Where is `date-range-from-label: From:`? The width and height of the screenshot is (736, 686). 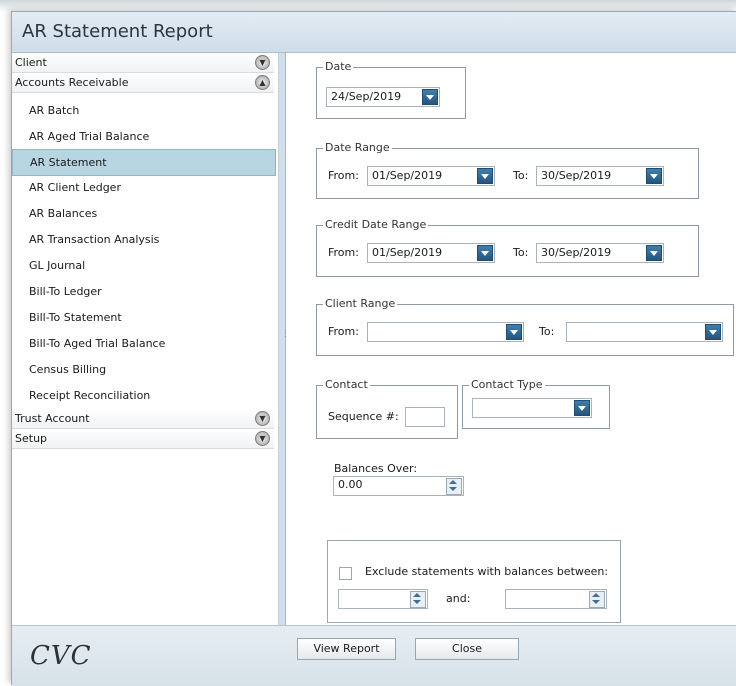
date-range-from-label: From: is located at coordinates (343, 175).